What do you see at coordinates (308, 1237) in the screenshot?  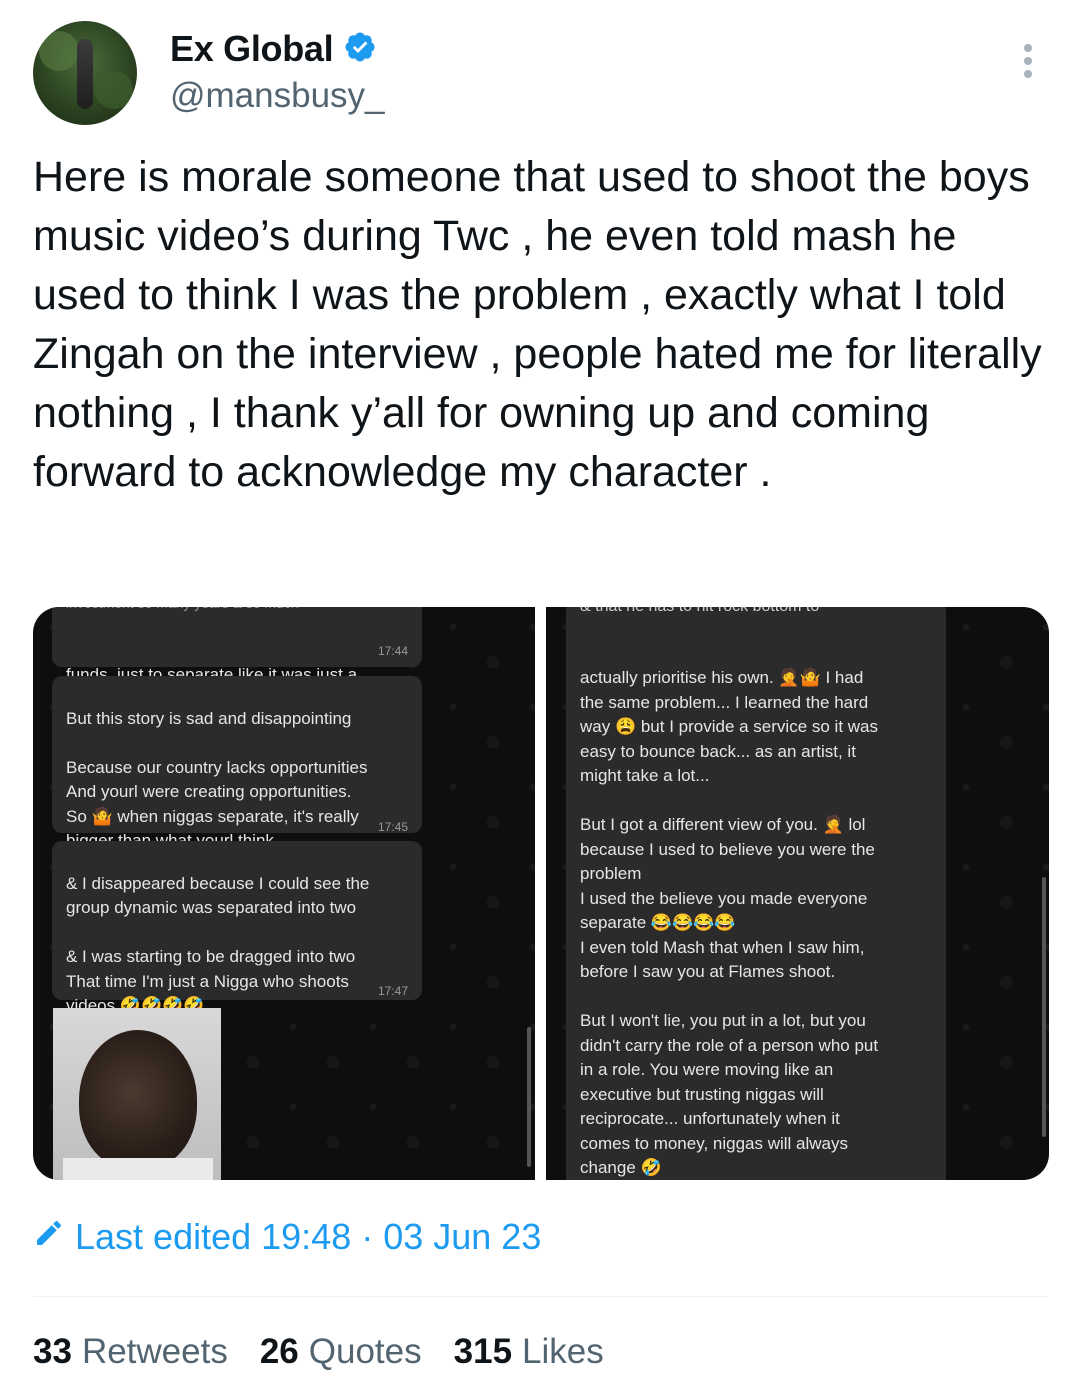 I see `edited-label: Last edited 19:48 · 03 Jun 23` at bounding box center [308, 1237].